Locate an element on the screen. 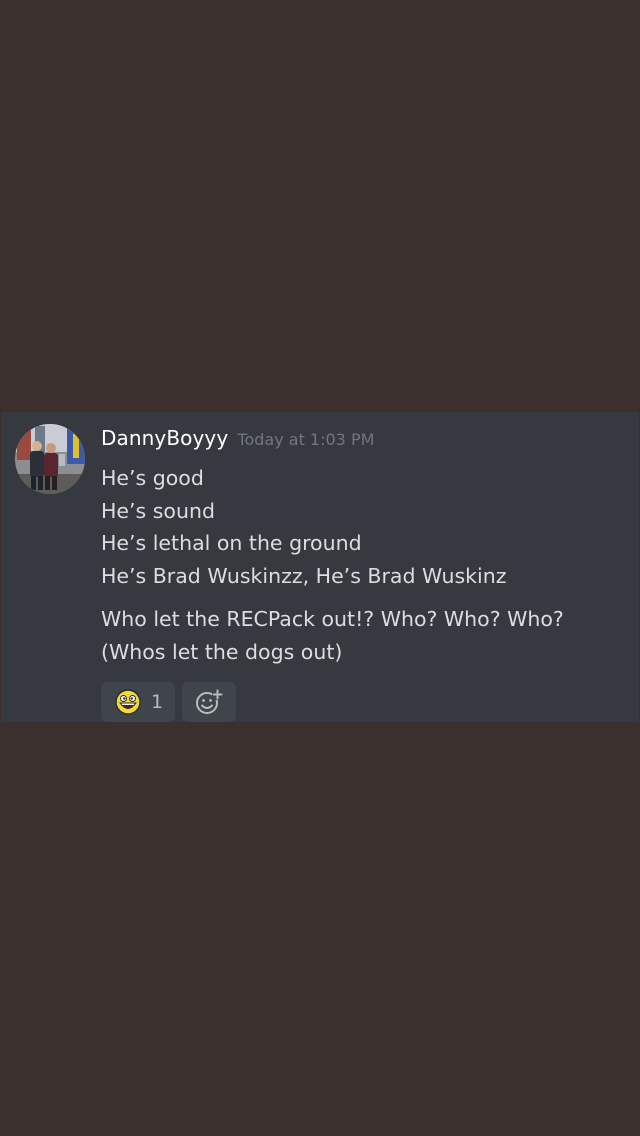 The image size is (640, 1136). username: DannyBoyyy is located at coordinates (164, 438).